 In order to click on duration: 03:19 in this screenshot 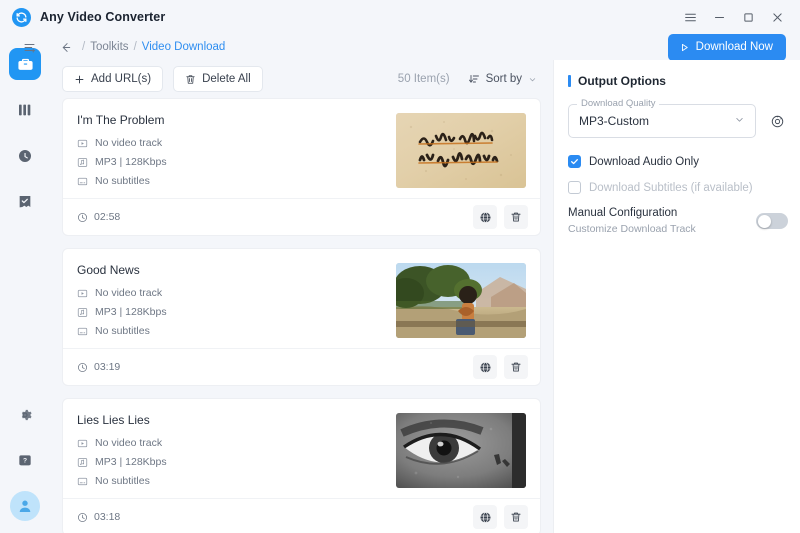, I will do `click(98, 367)`.